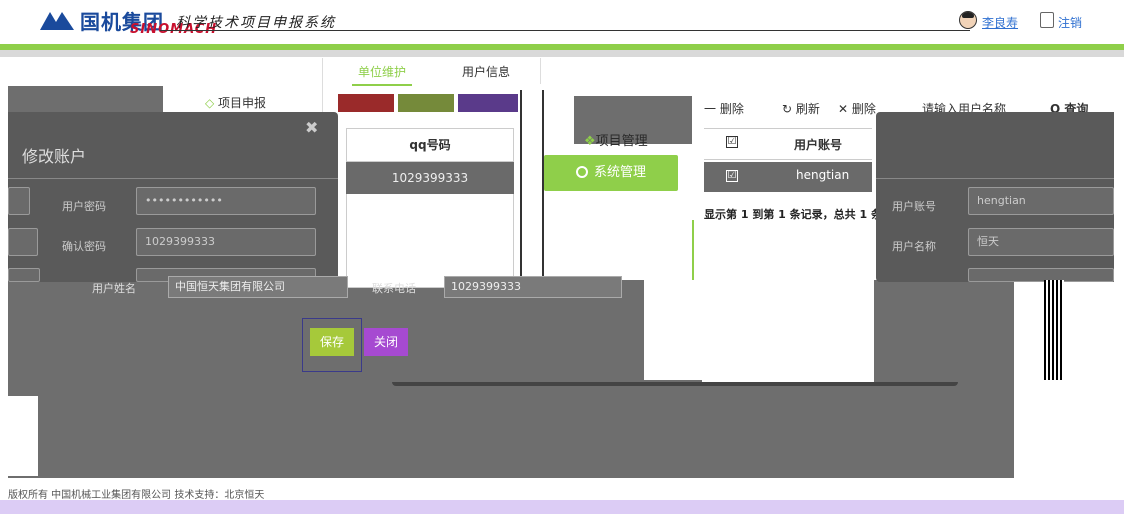  What do you see at coordinates (581, 172) in the screenshot?
I see `gear-icon` at bounding box center [581, 172].